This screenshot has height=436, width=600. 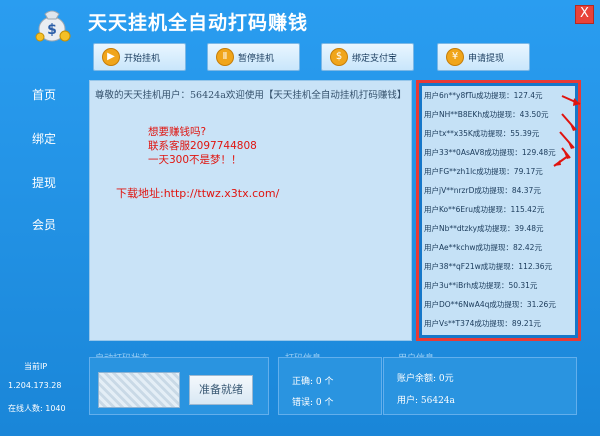 What do you see at coordinates (375, 59) in the screenshot?
I see `bind-alipay-button-label: 绑定支付宝` at bounding box center [375, 59].